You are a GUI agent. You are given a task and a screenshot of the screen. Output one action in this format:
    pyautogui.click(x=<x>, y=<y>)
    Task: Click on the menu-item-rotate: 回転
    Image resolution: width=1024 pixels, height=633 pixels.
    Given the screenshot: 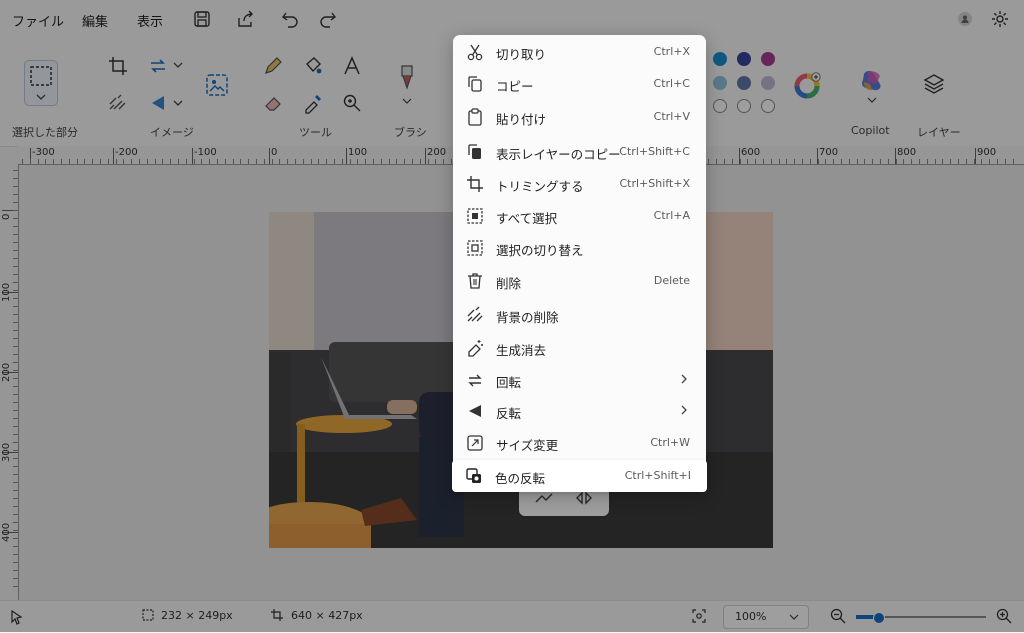 What is the action you would take?
    pyautogui.click(x=579, y=380)
    